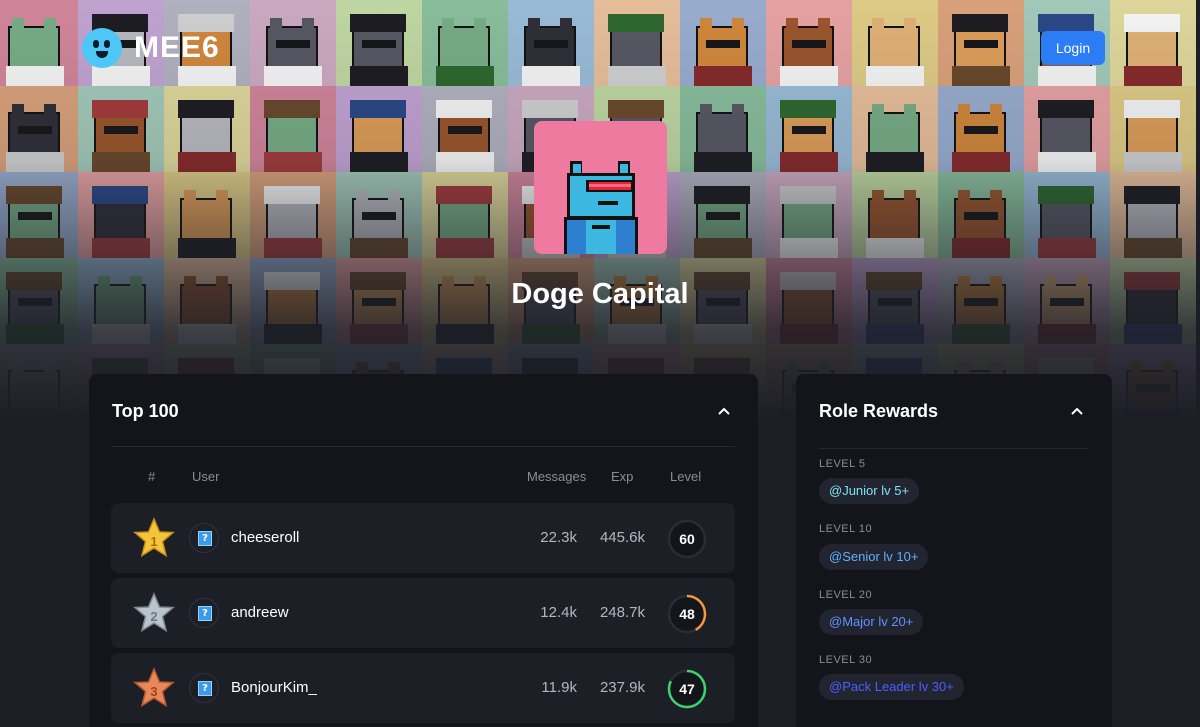  Describe the element at coordinates (260, 612) in the screenshot. I see `username: andreew` at that location.